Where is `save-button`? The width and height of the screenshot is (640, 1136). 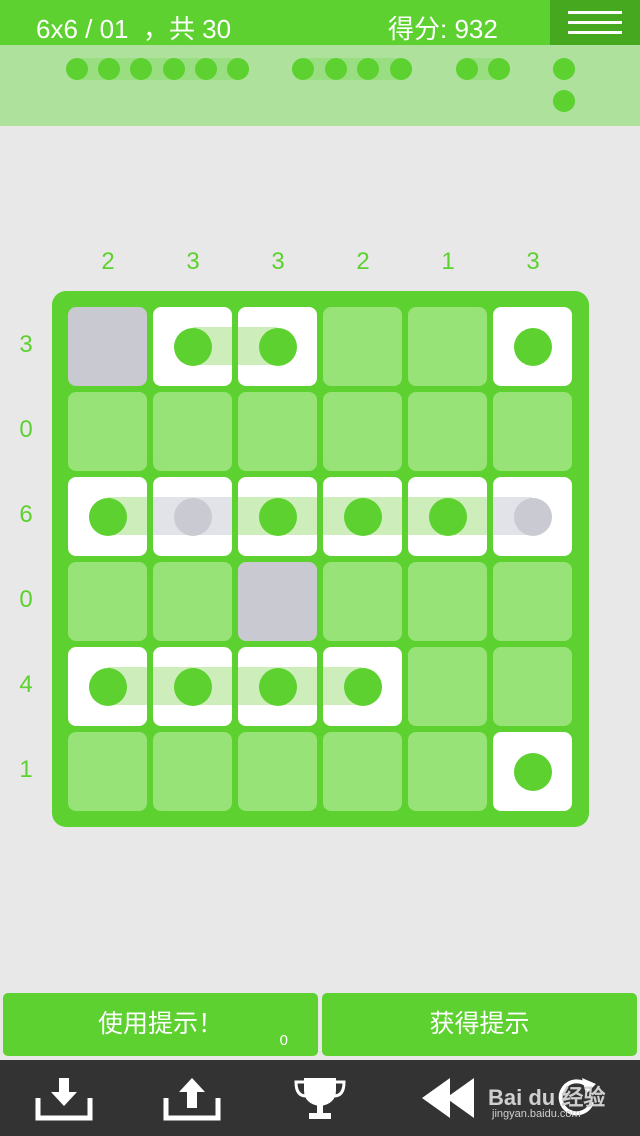
save-button is located at coordinates (64, 1098).